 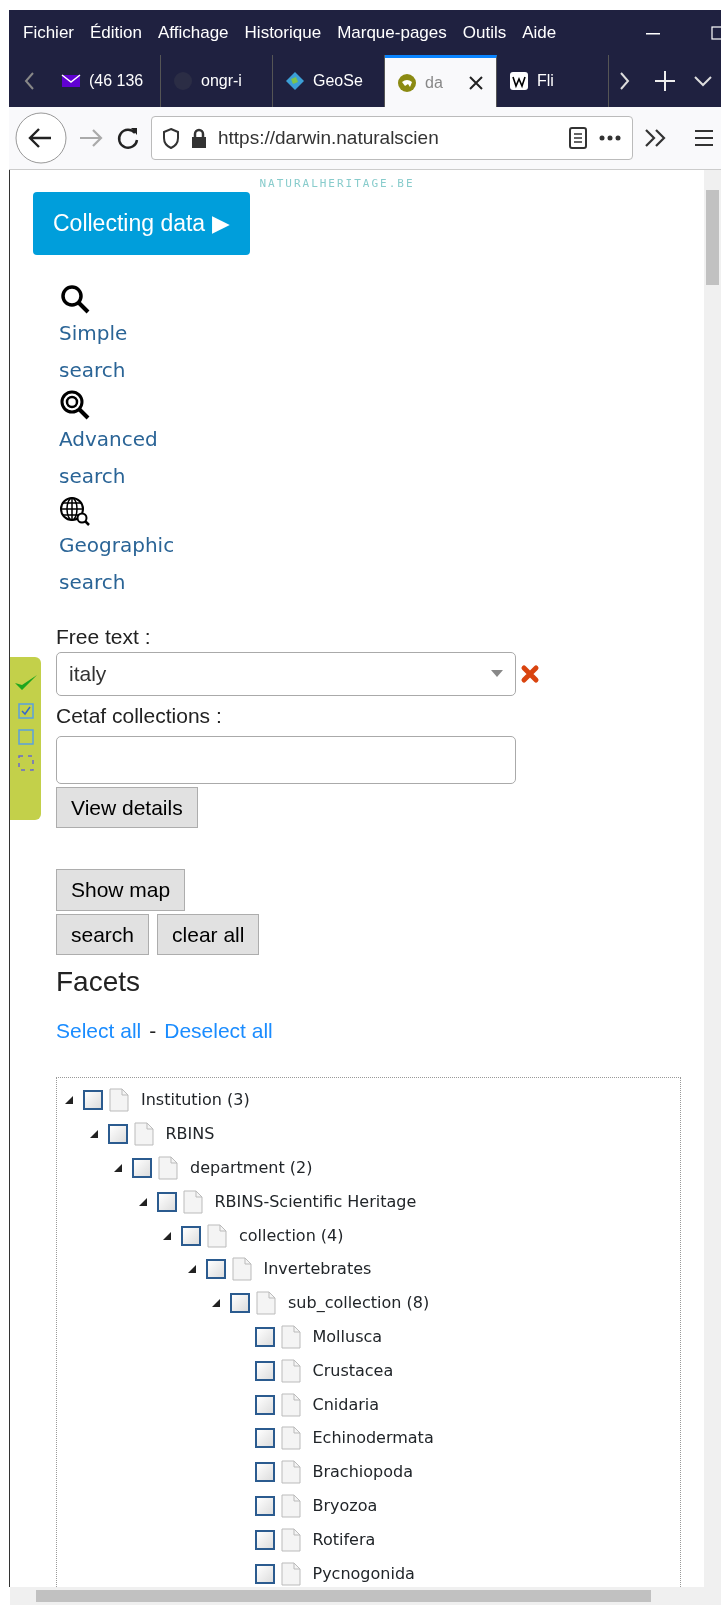 I want to click on checked-box-icon, so click(x=25, y=711).